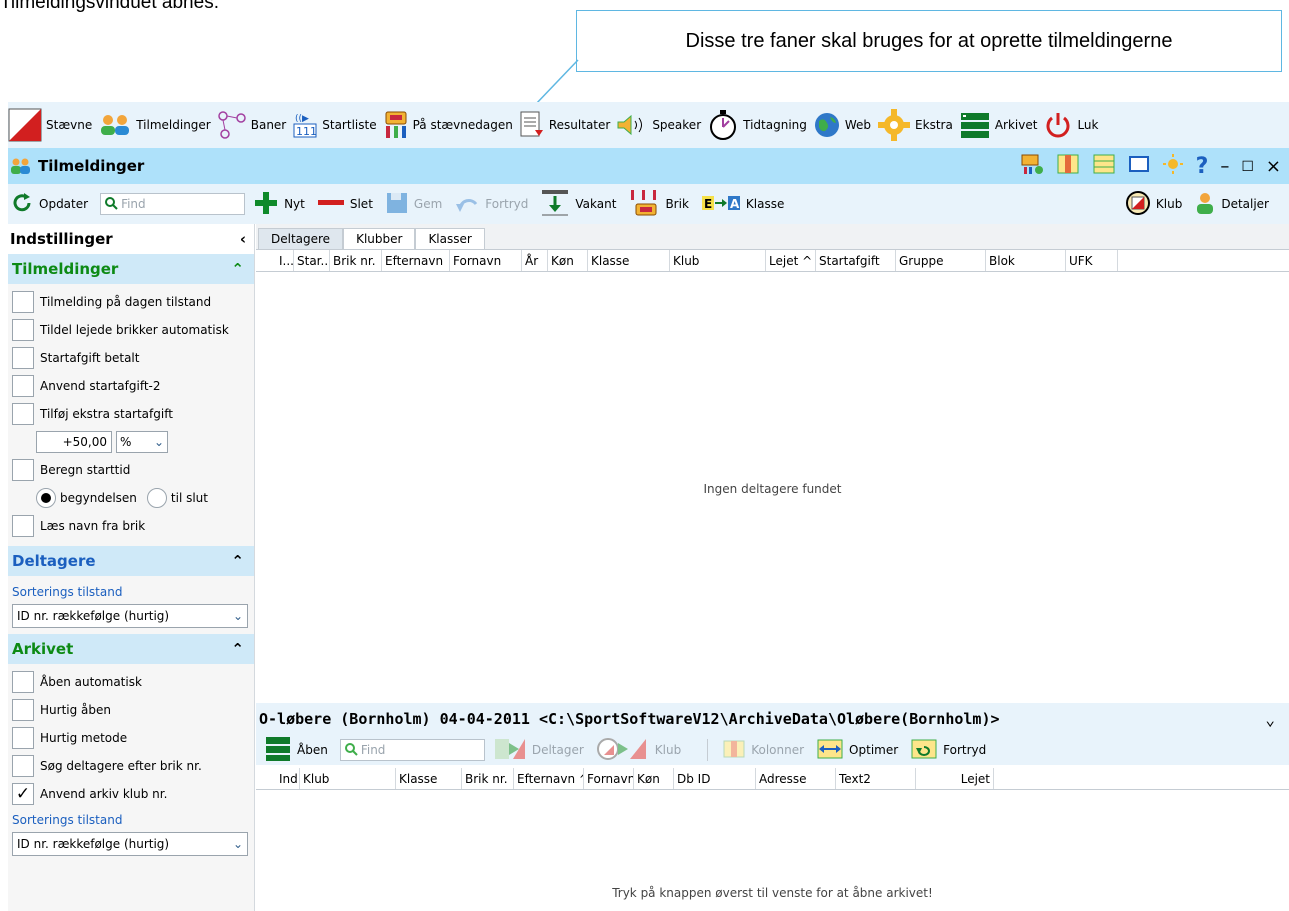 This screenshot has width=1289, height=911. What do you see at coordinates (578, 204) in the screenshot?
I see `vacant-button: Vakant` at bounding box center [578, 204].